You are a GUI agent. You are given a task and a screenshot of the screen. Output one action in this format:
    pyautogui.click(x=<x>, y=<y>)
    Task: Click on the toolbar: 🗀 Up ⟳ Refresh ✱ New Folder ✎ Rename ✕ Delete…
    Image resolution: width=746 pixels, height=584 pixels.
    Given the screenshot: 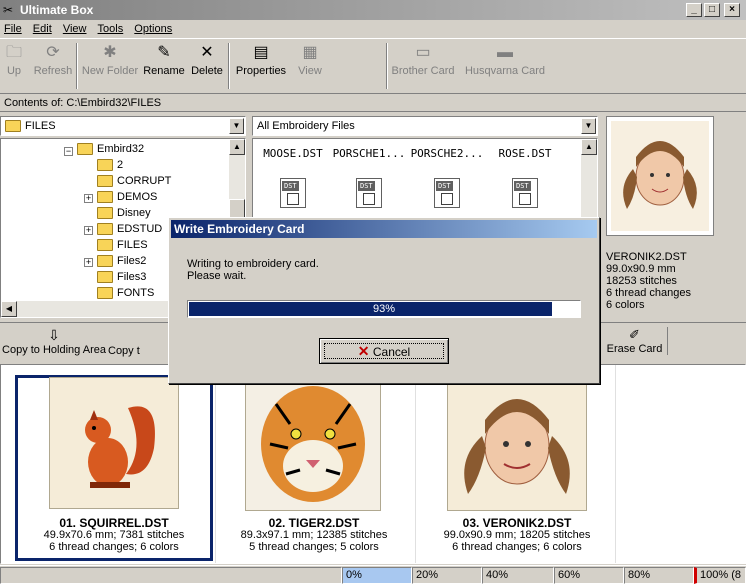 What is the action you would take?
    pyautogui.click(x=373, y=66)
    